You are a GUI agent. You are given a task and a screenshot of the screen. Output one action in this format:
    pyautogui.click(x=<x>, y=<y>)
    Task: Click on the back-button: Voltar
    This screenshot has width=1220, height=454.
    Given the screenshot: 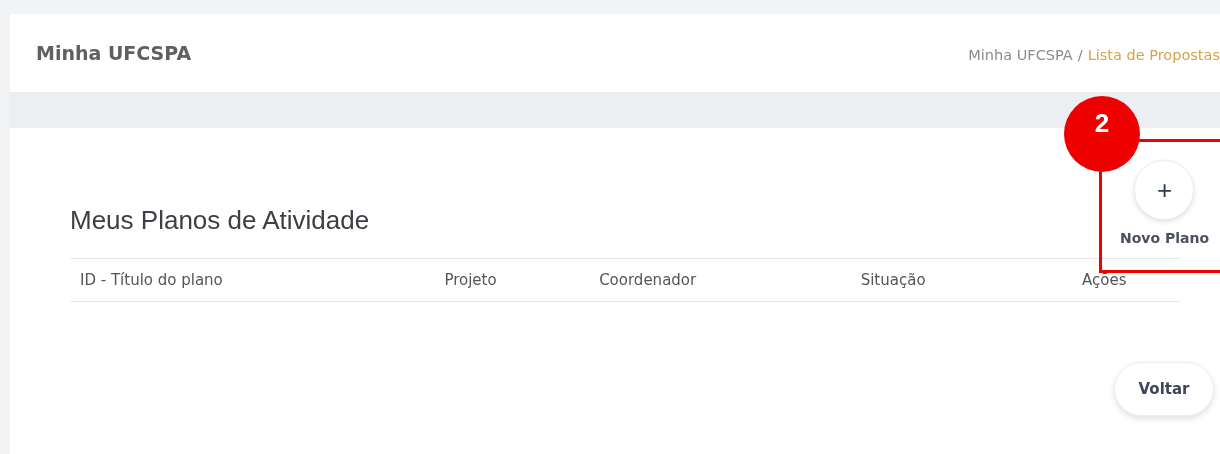 What is the action you would take?
    pyautogui.click(x=1164, y=389)
    